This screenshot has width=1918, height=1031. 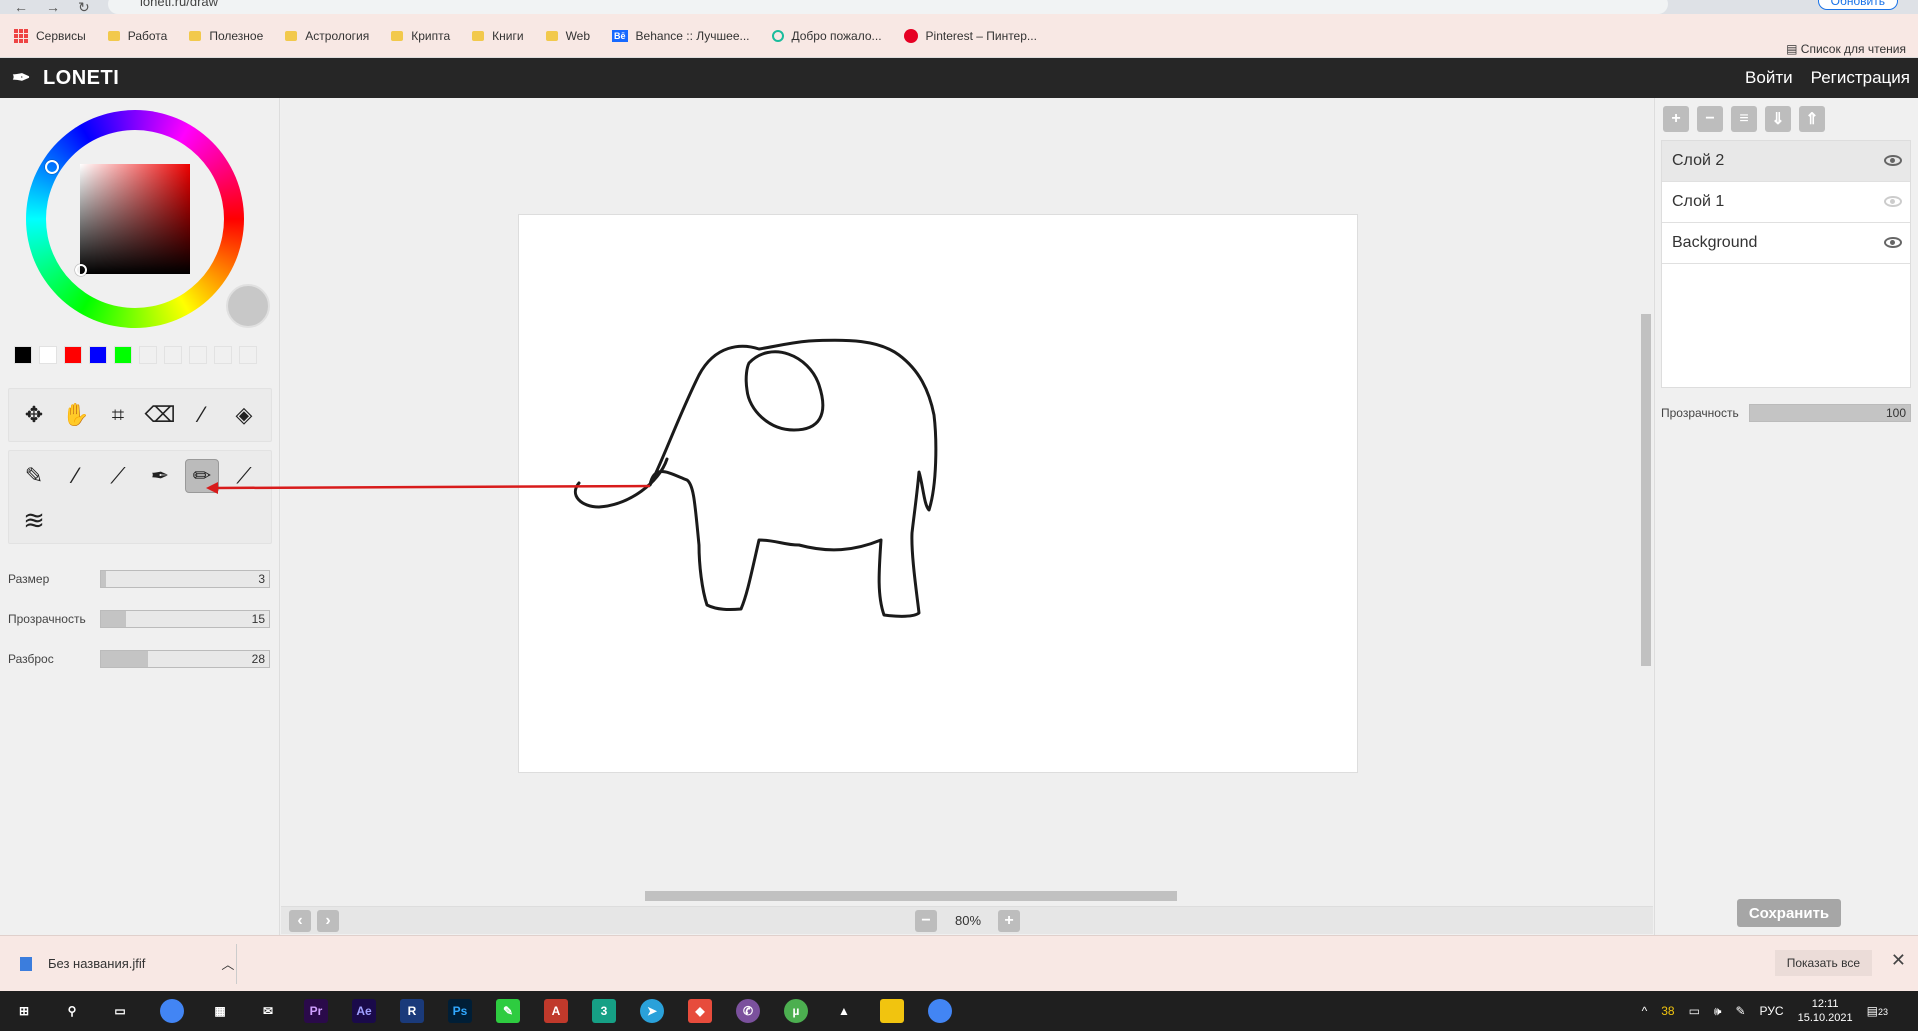 I want to click on download-bar: Без названия.jfif ︿ Показать все ✕, so click(x=959, y=963).